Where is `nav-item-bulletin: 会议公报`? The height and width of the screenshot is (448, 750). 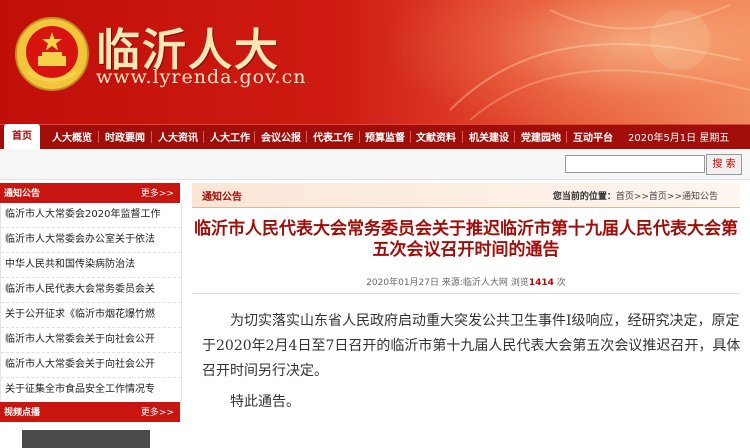 nav-item-bulletin: 会议公报 is located at coordinates (281, 136).